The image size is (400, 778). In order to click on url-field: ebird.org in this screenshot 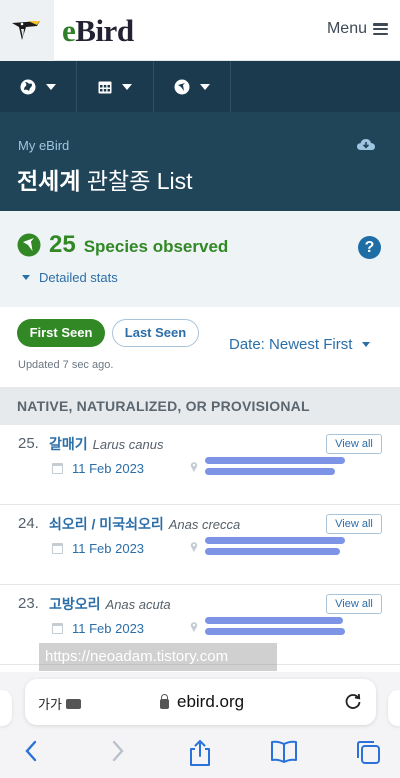, I will do `click(202, 702)`.